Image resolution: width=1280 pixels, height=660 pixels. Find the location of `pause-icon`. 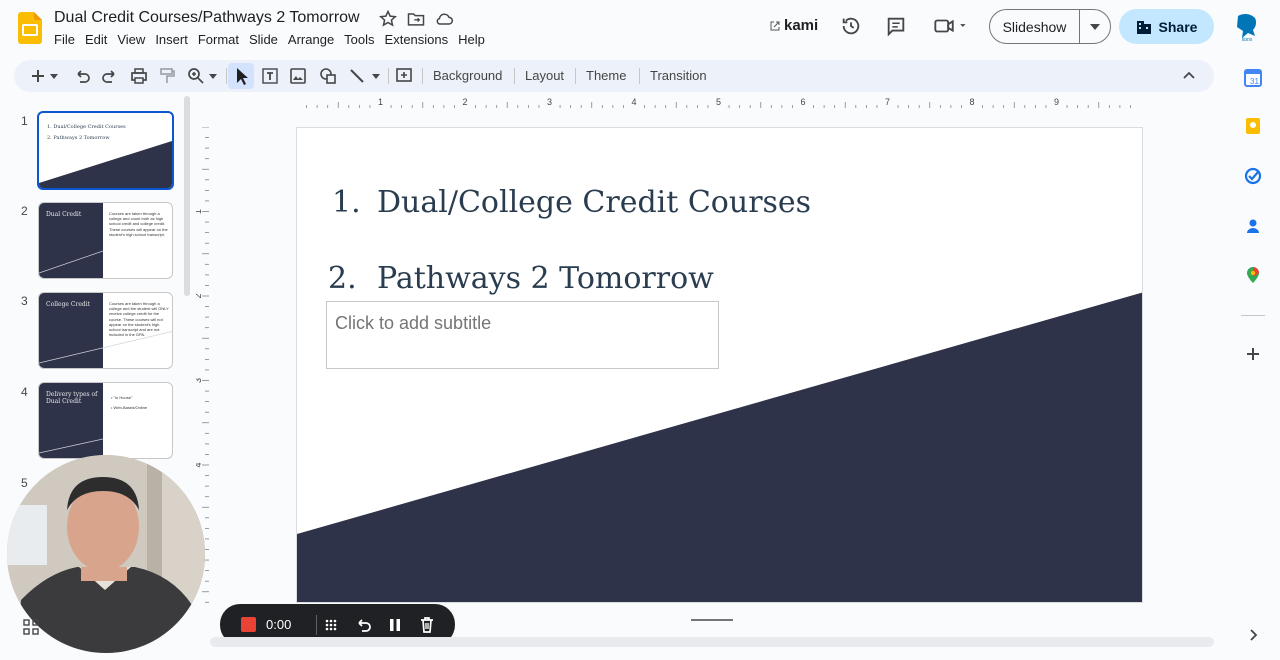

pause-icon is located at coordinates (395, 625).